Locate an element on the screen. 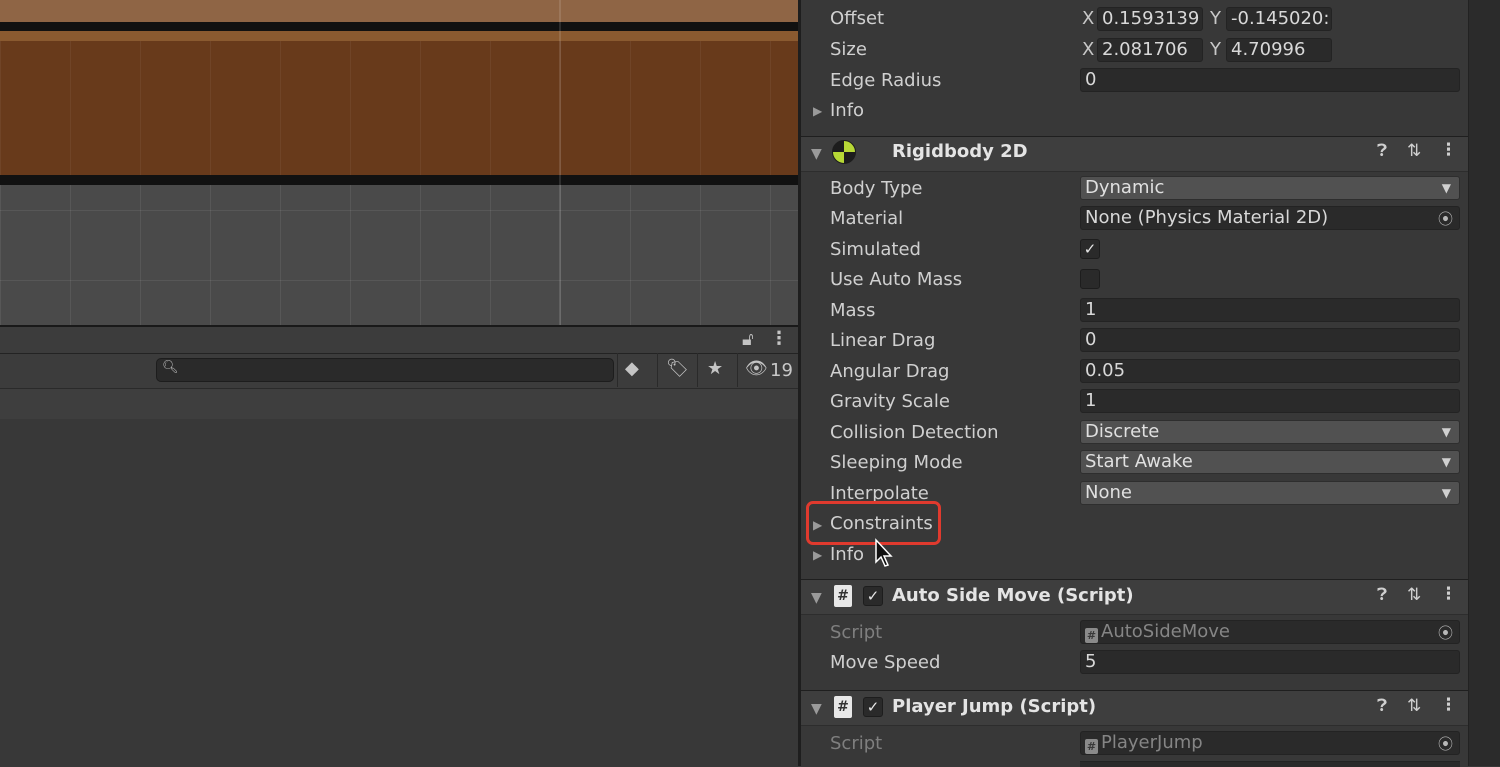 The height and width of the screenshot is (767, 1500). collision-detection-value: Discrete is located at coordinates (1122, 431).